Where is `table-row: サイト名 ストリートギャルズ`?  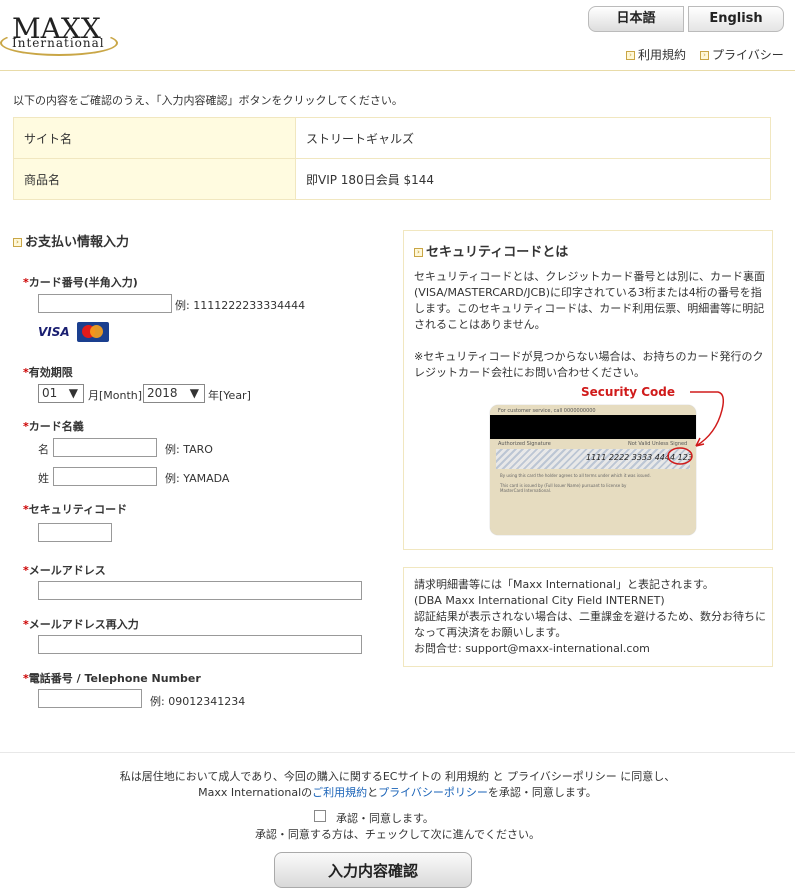 table-row: サイト名 ストリートギャルズ is located at coordinates (392, 138).